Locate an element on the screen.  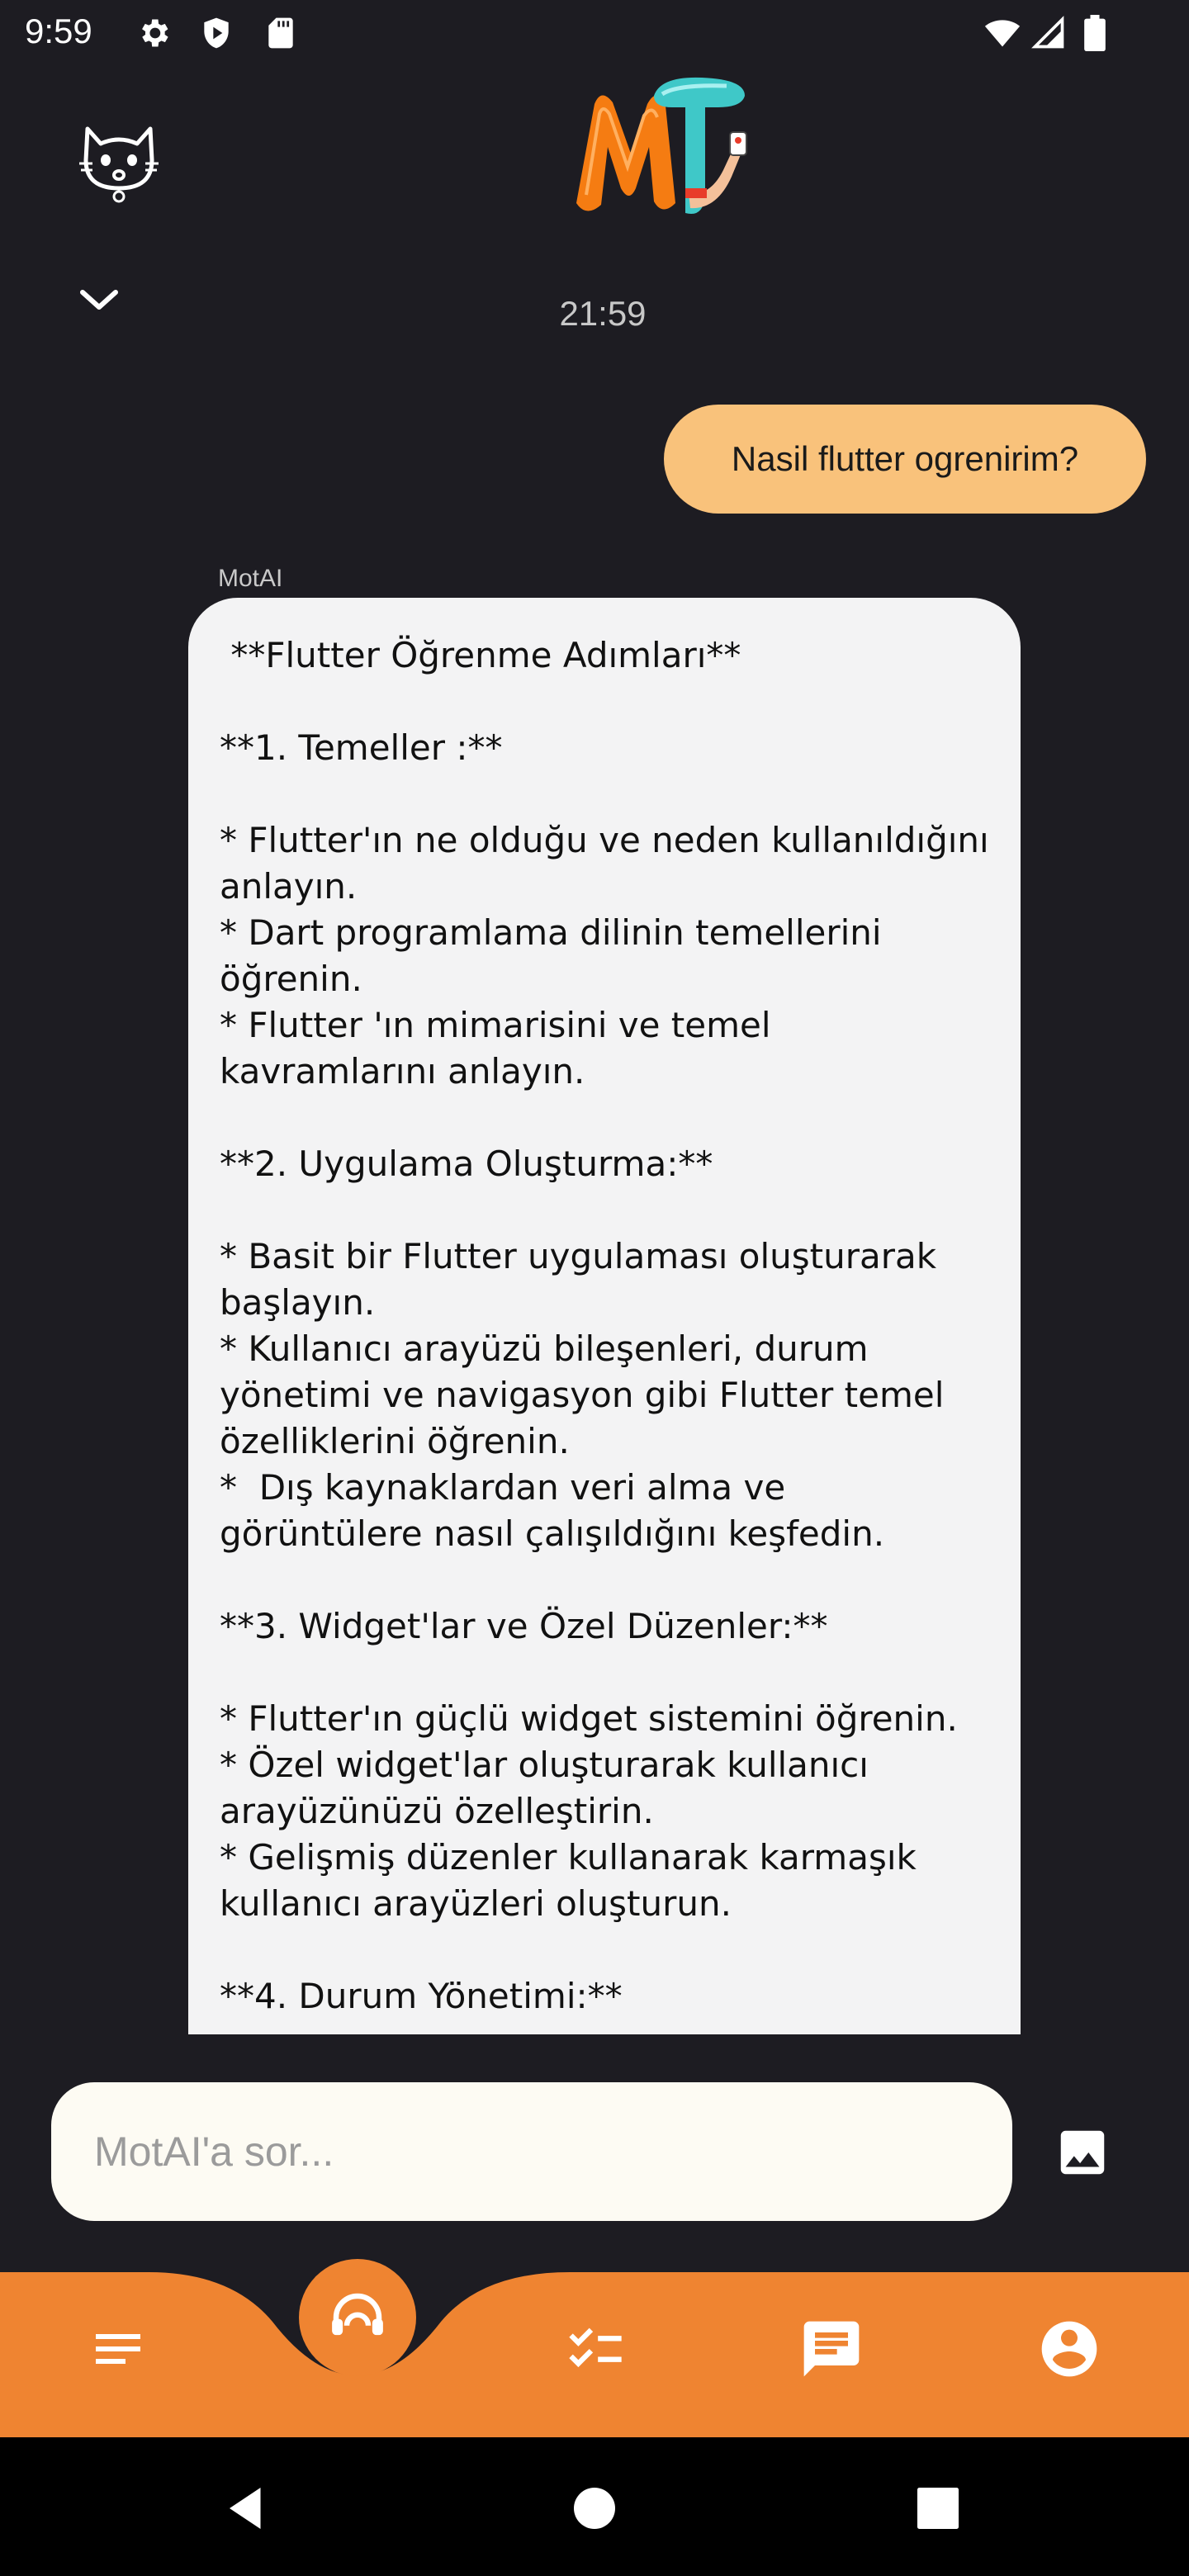
nav-chat-button is located at coordinates (831, 2349).